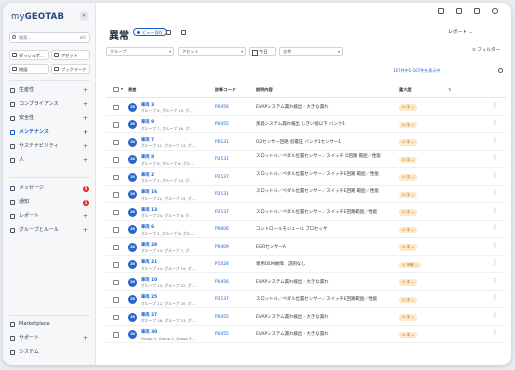 The image size is (515, 370). Describe the element at coordinates (49, 90) in the screenshot. I see `sidebar-item-productivity: 生産性 +` at that location.